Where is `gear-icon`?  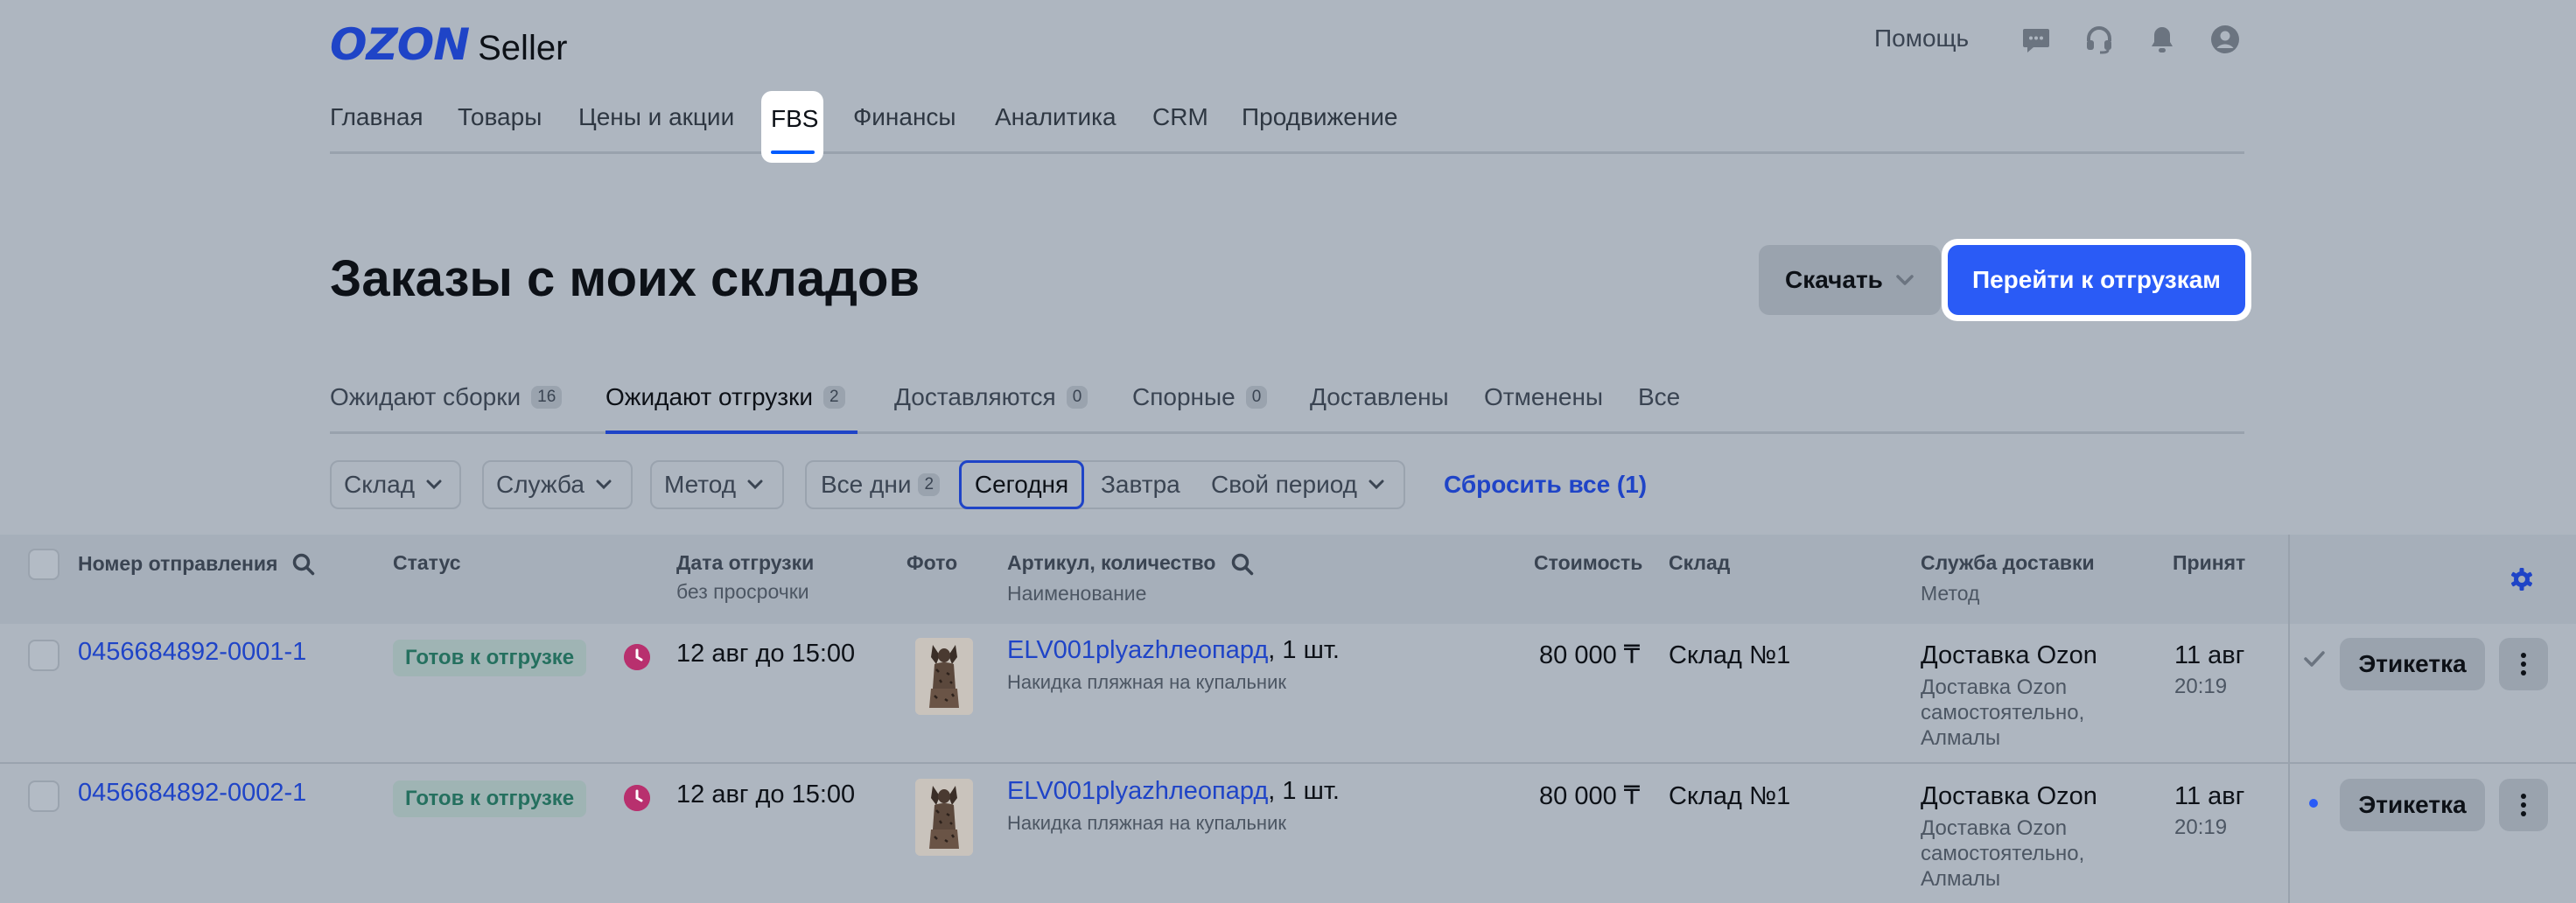 gear-icon is located at coordinates (2522, 579).